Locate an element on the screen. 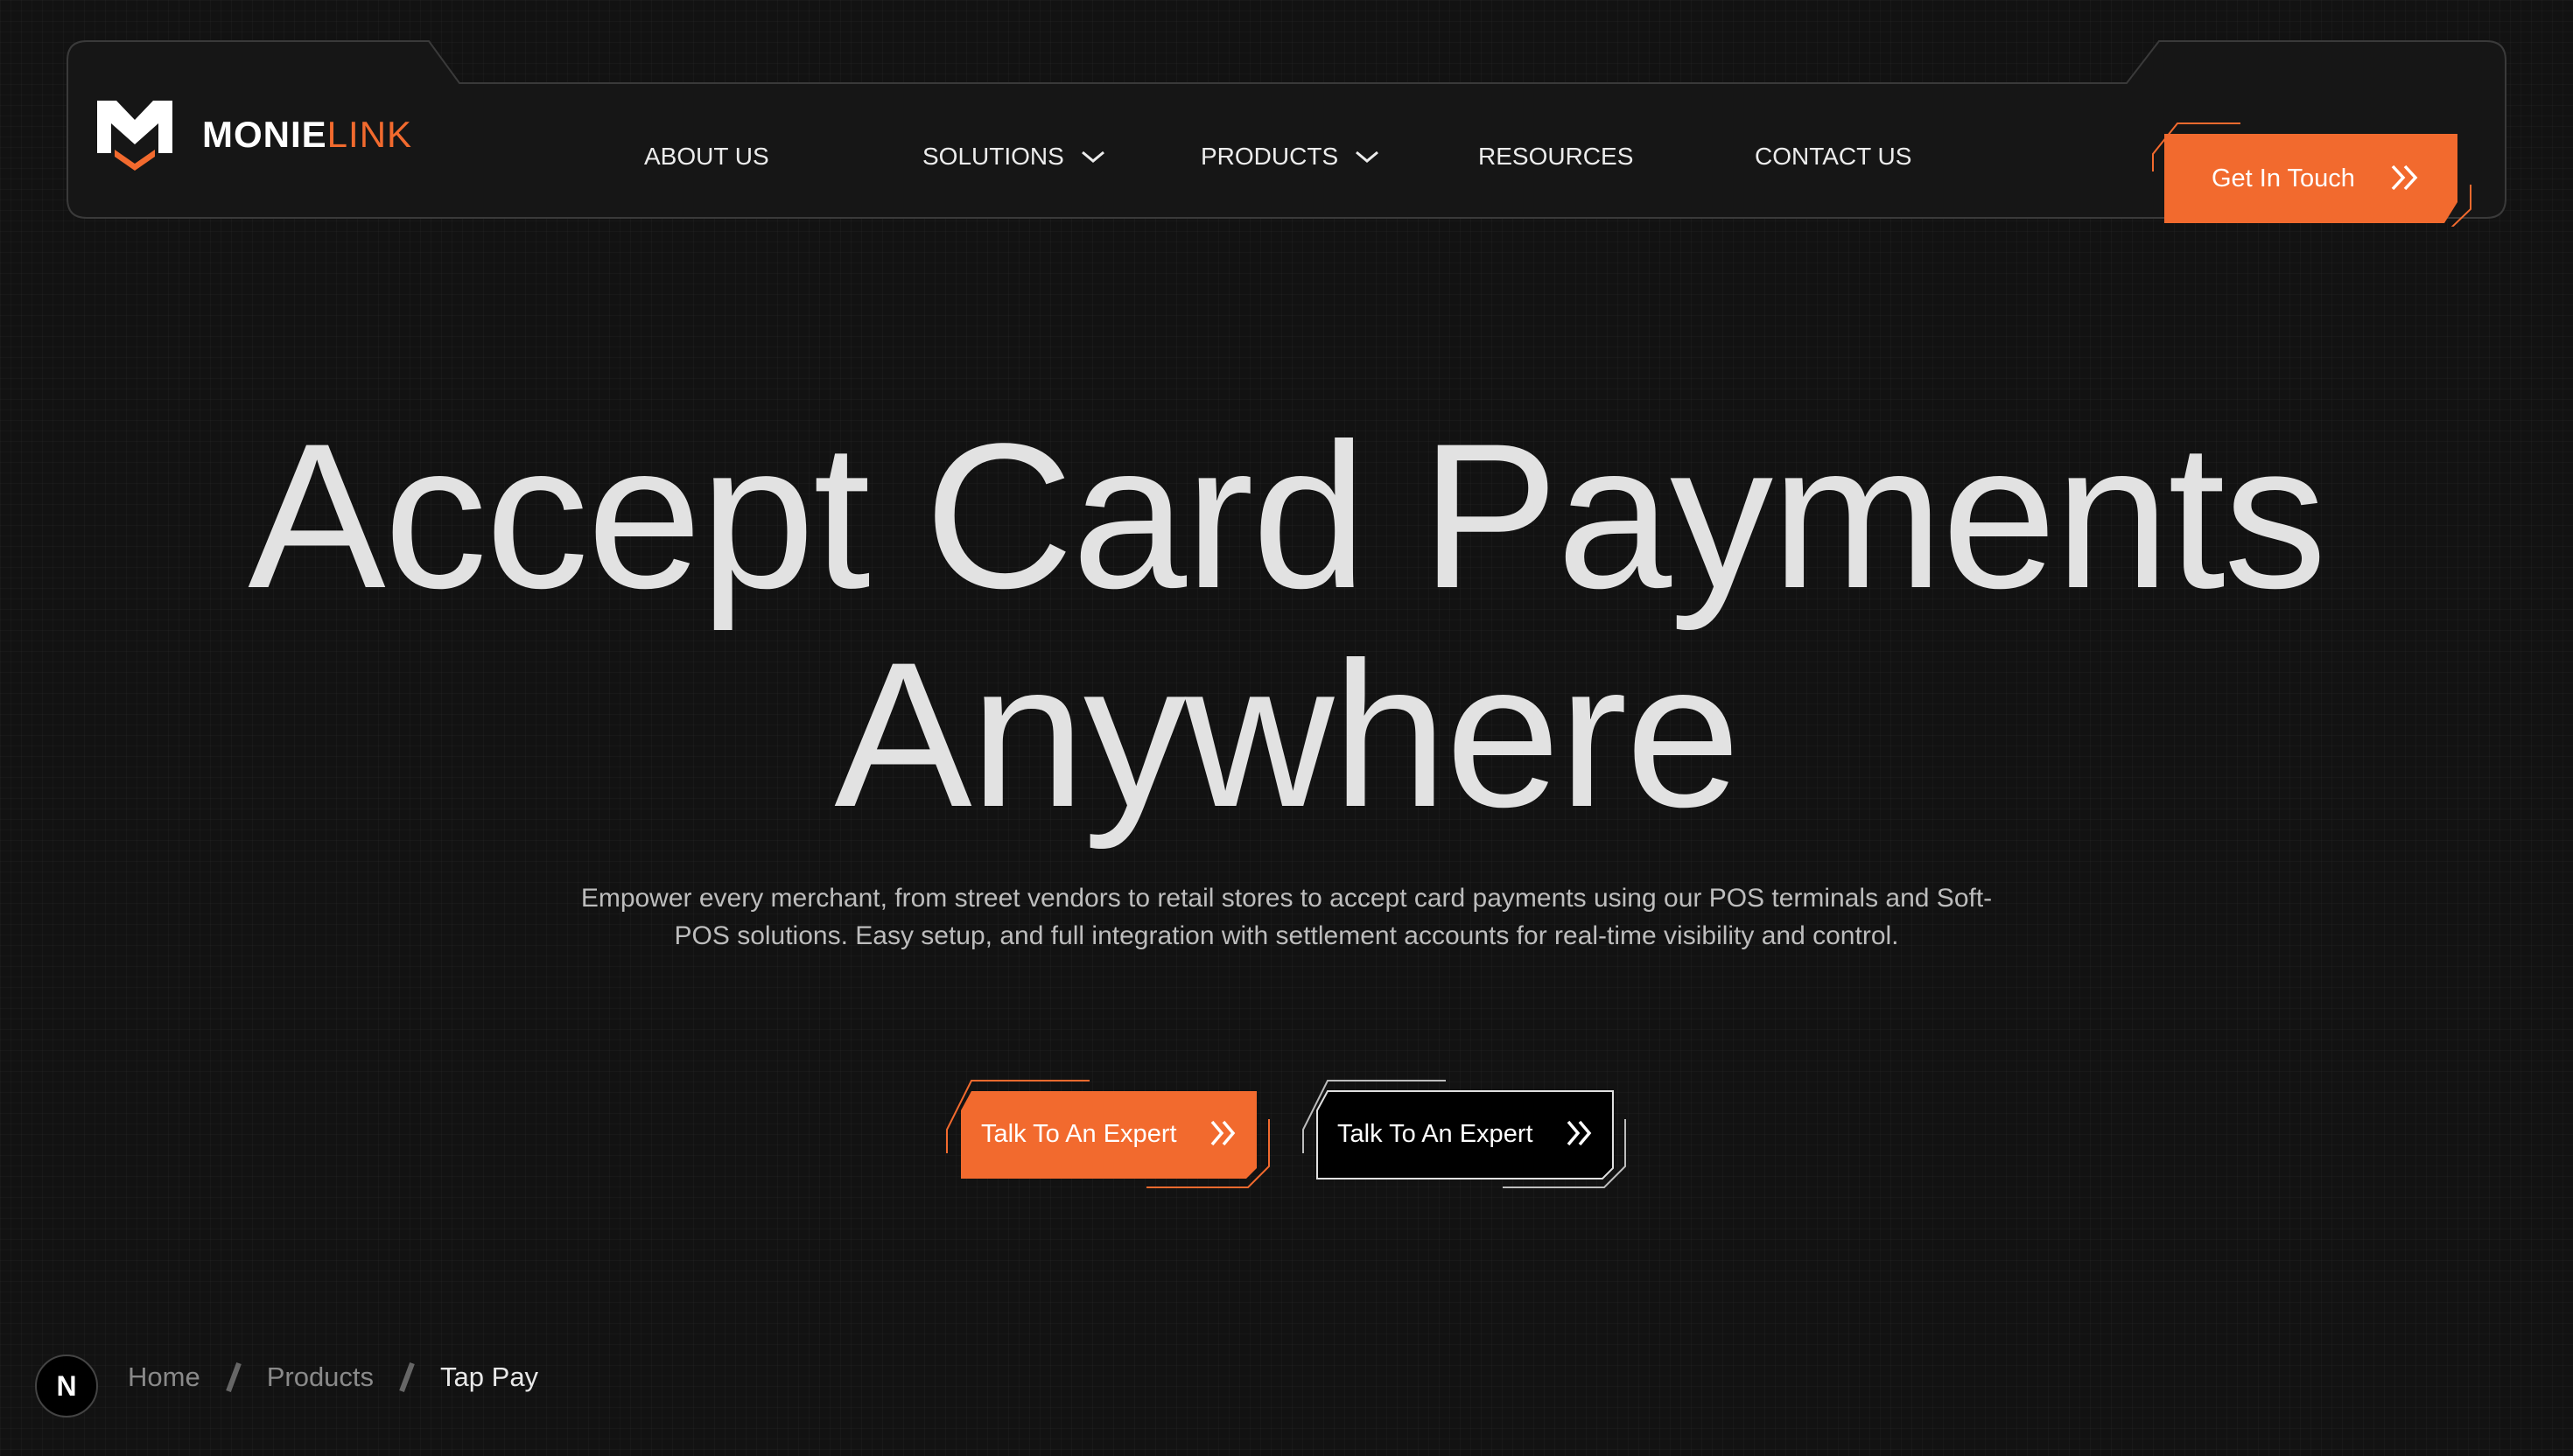 This screenshot has height=1456, width=2573. n-badge-icon: N is located at coordinates (66, 1386).